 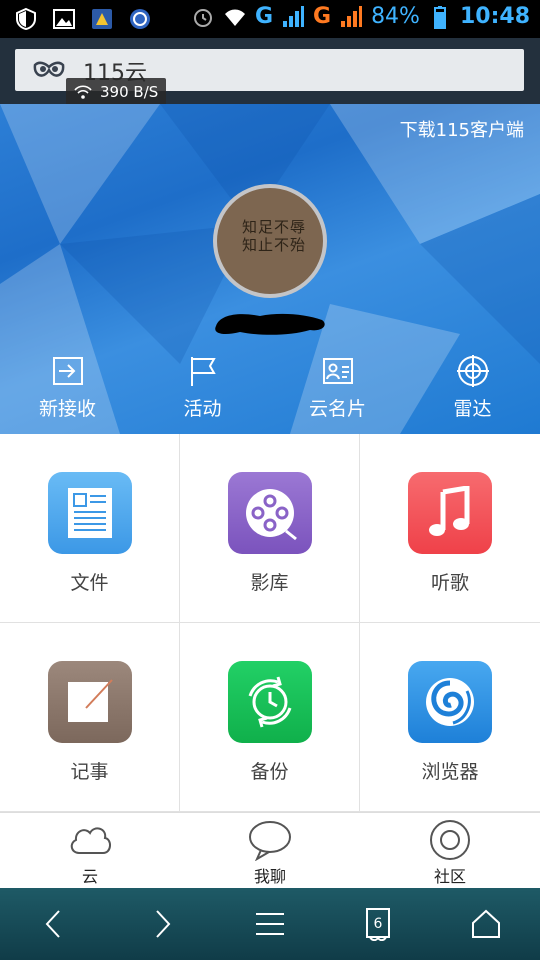 What do you see at coordinates (269, 583) in the screenshot?
I see `app-label: 影库` at bounding box center [269, 583].